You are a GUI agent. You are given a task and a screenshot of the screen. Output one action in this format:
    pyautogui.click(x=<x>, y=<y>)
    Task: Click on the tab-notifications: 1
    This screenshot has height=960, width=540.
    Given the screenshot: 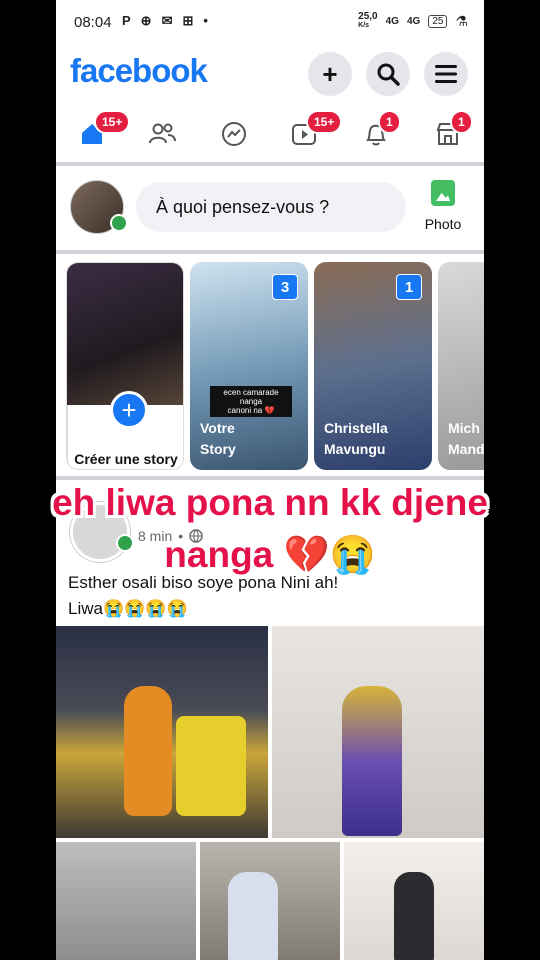 What is the action you would take?
    pyautogui.click(x=379, y=131)
    